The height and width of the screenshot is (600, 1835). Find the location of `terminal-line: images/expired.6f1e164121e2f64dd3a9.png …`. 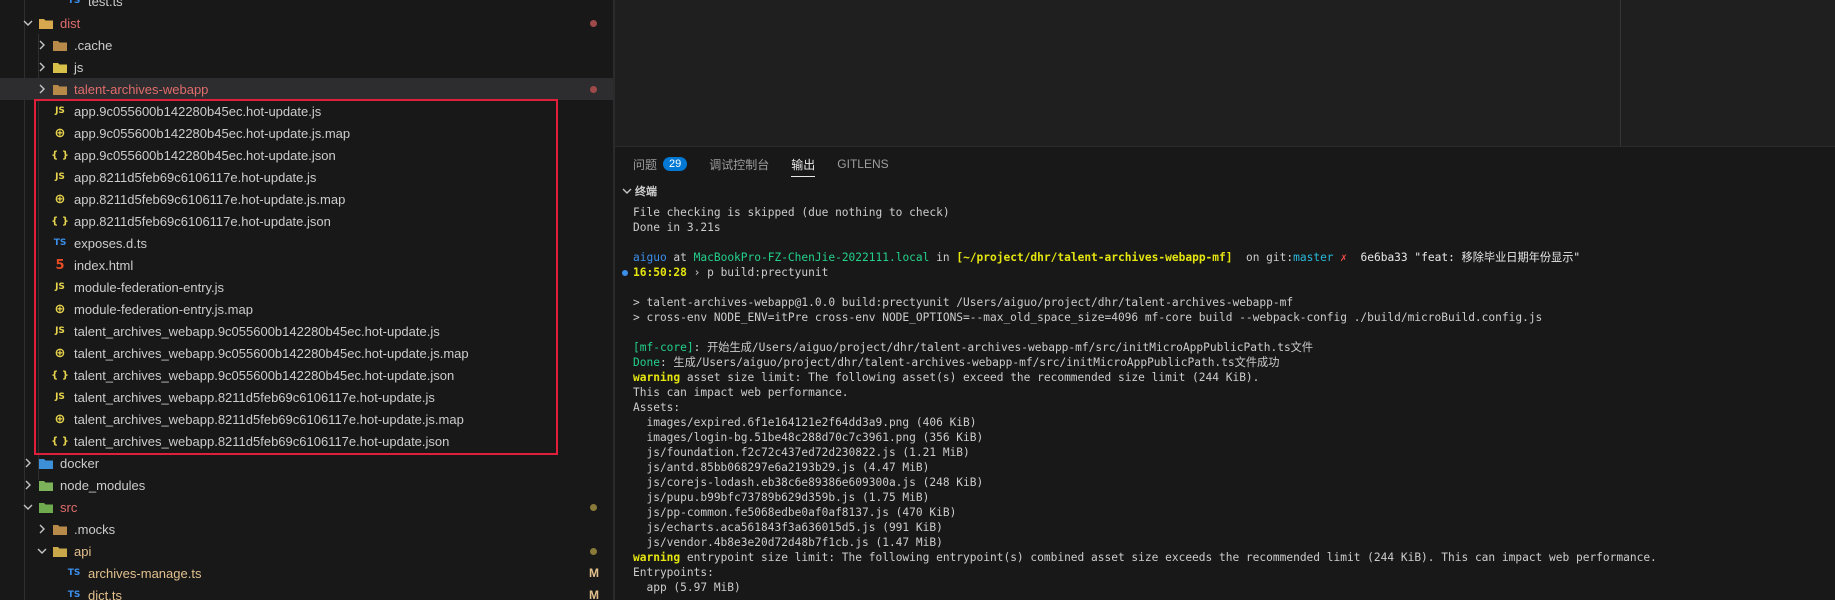

terminal-line: images/expired.6f1e164121e2f64dd3a9.png … is located at coordinates (1228, 422).